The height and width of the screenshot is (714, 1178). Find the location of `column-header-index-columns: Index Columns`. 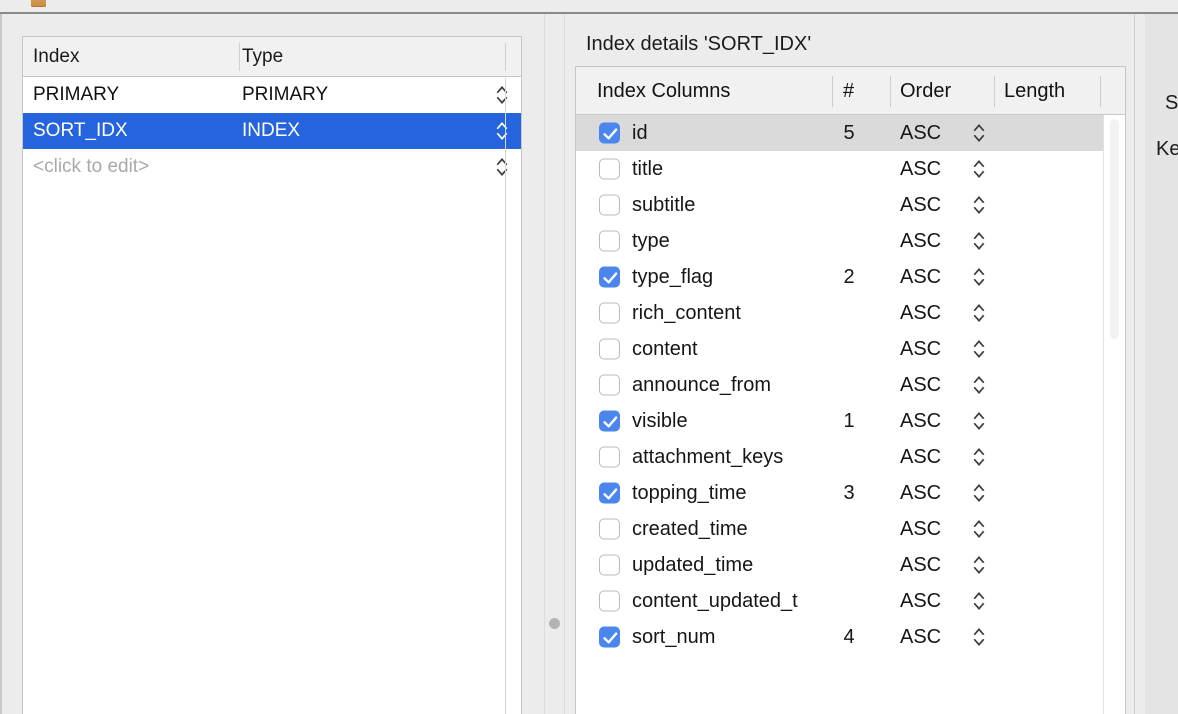

column-header-index-columns: Index Columns is located at coordinates (663, 91).